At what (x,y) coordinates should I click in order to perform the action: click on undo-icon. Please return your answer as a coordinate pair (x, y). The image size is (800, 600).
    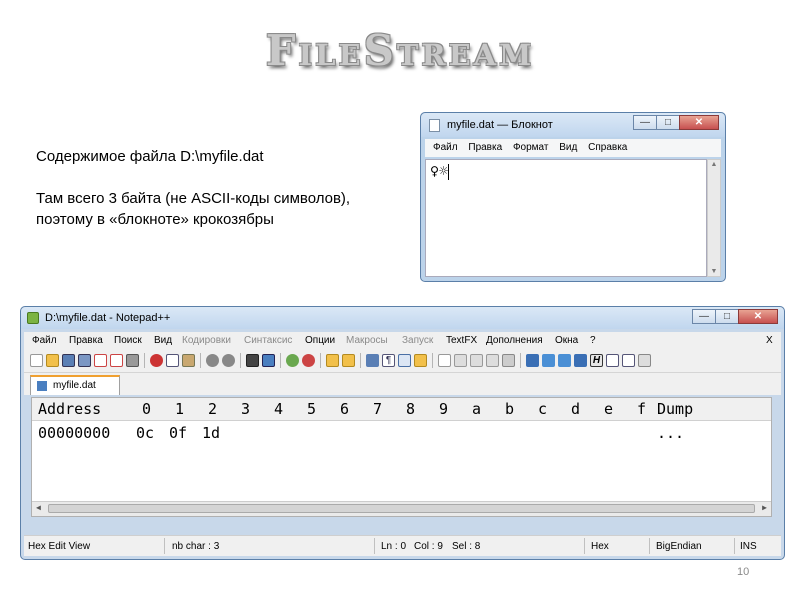
    Looking at the image, I should click on (212, 360).